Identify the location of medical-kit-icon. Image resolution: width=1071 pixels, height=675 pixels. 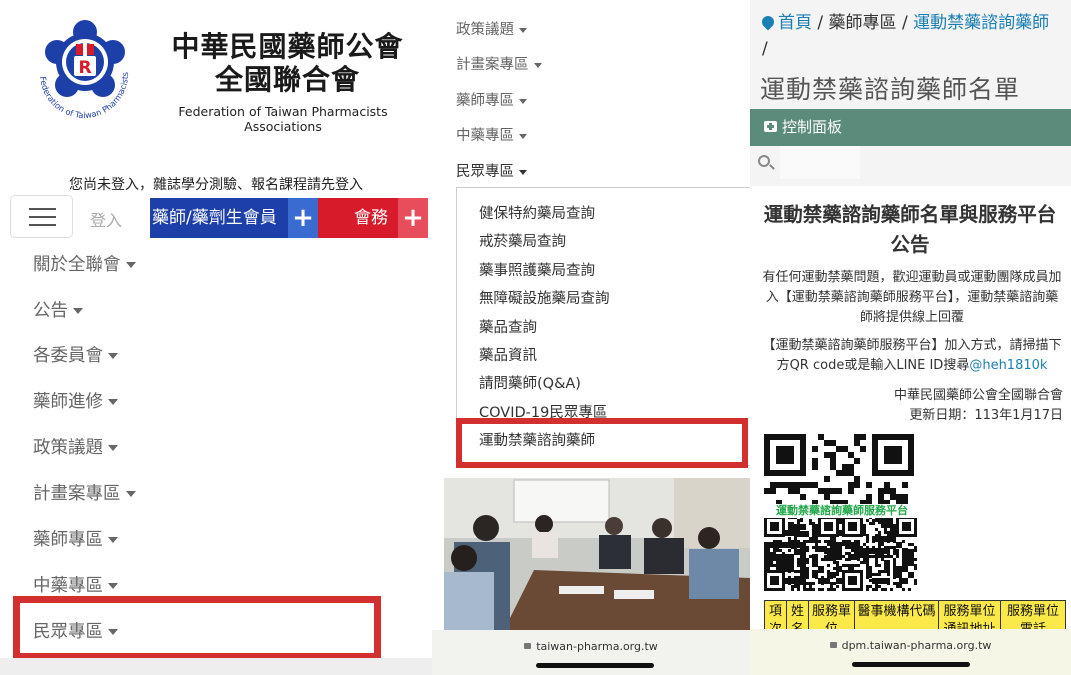
(770, 126).